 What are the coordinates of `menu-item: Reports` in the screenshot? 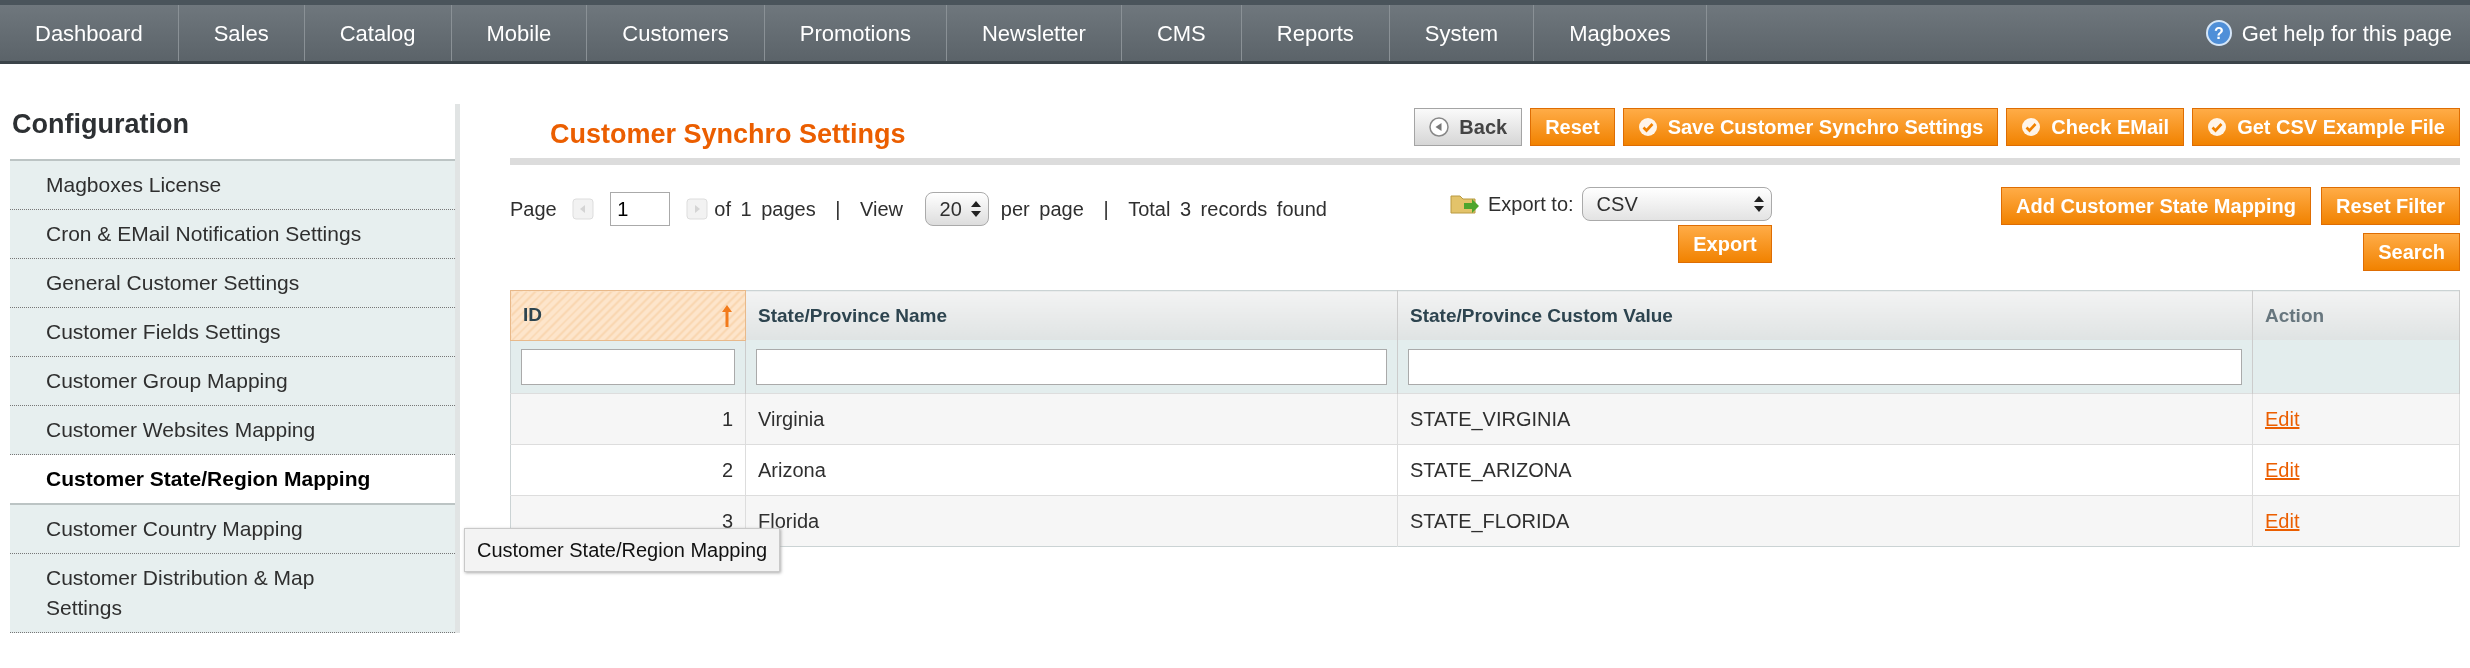 It's located at (1315, 33).